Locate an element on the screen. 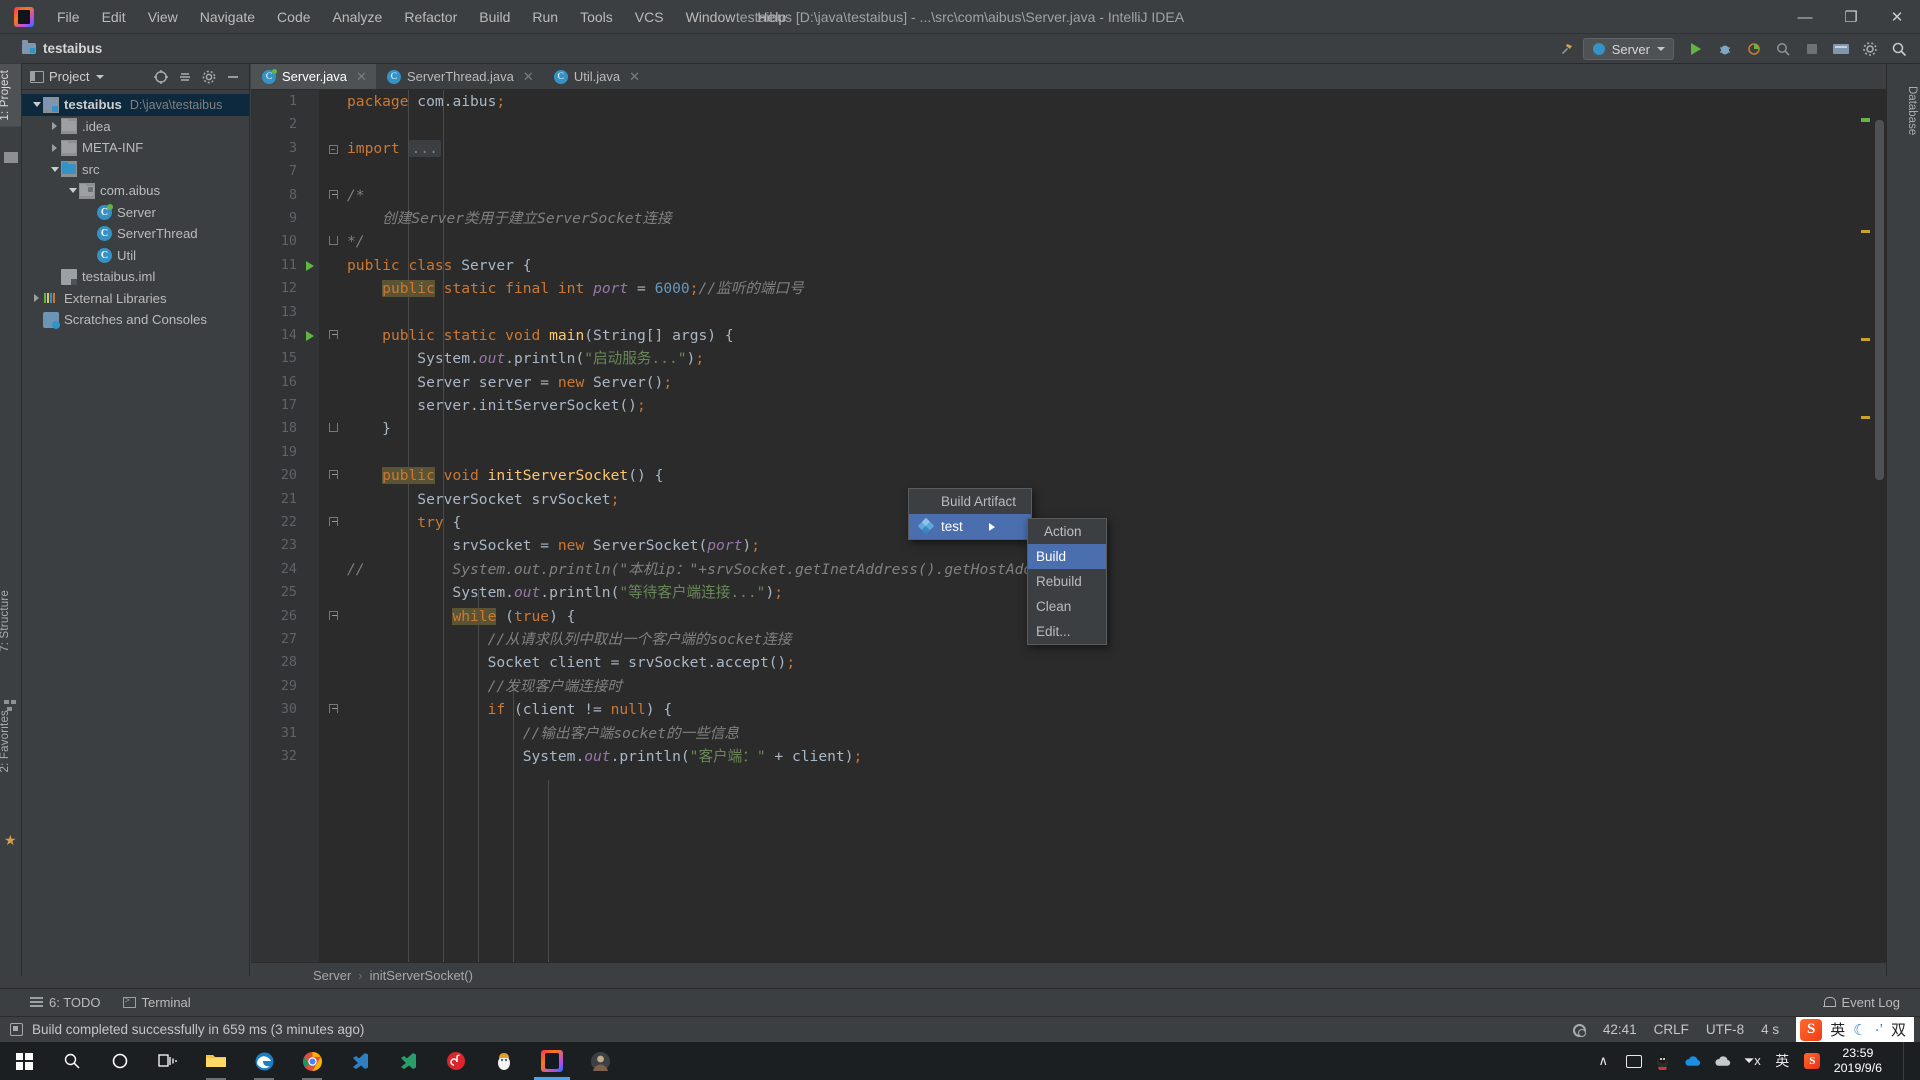 The image size is (1920, 1080). tree-node-src: src is located at coordinates (135, 170).